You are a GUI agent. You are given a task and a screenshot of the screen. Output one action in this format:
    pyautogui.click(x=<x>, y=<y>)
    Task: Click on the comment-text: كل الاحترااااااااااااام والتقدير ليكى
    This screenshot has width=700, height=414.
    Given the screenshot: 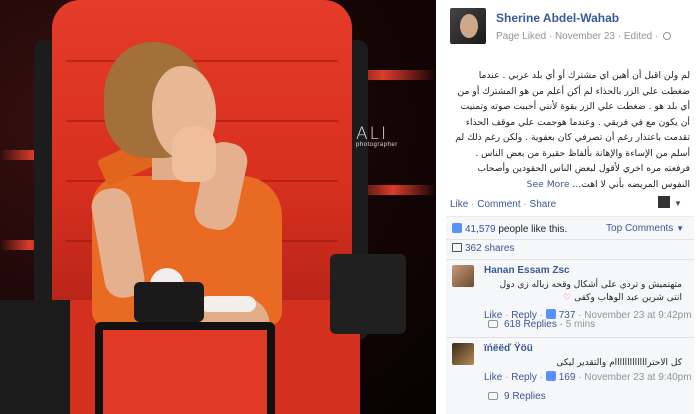 What is the action you would take?
    pyautogui.click(x=619, y=363)
    